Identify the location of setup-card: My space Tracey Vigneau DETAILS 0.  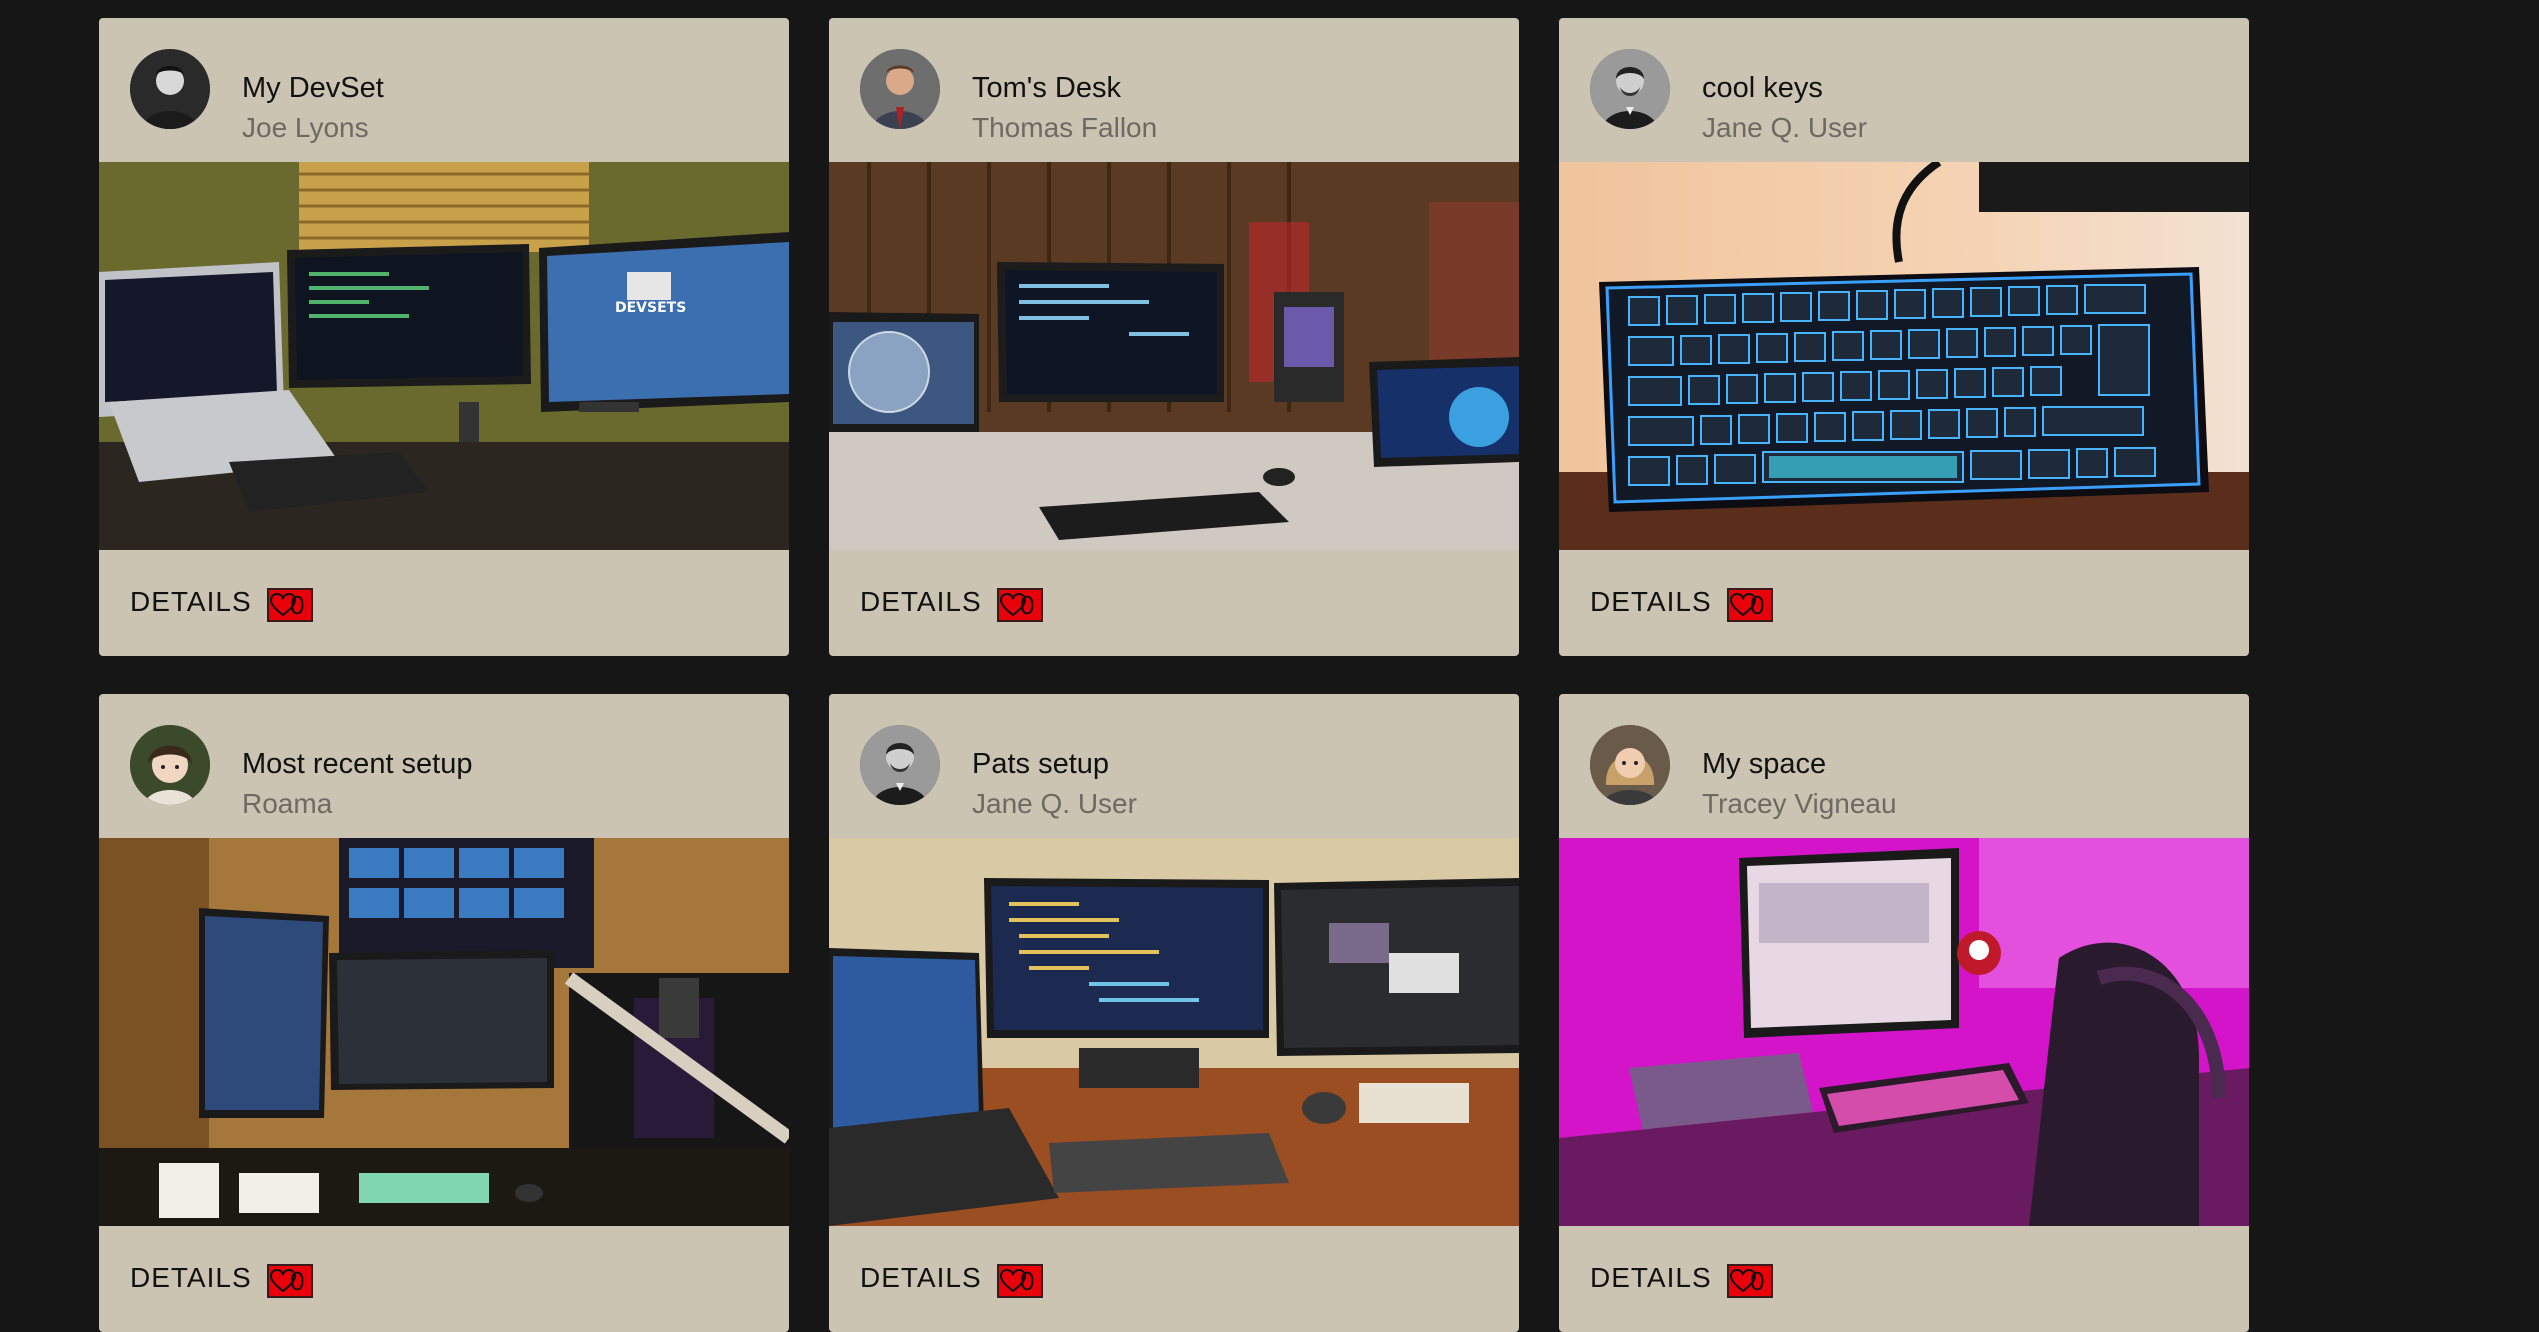
(1904, 1013).